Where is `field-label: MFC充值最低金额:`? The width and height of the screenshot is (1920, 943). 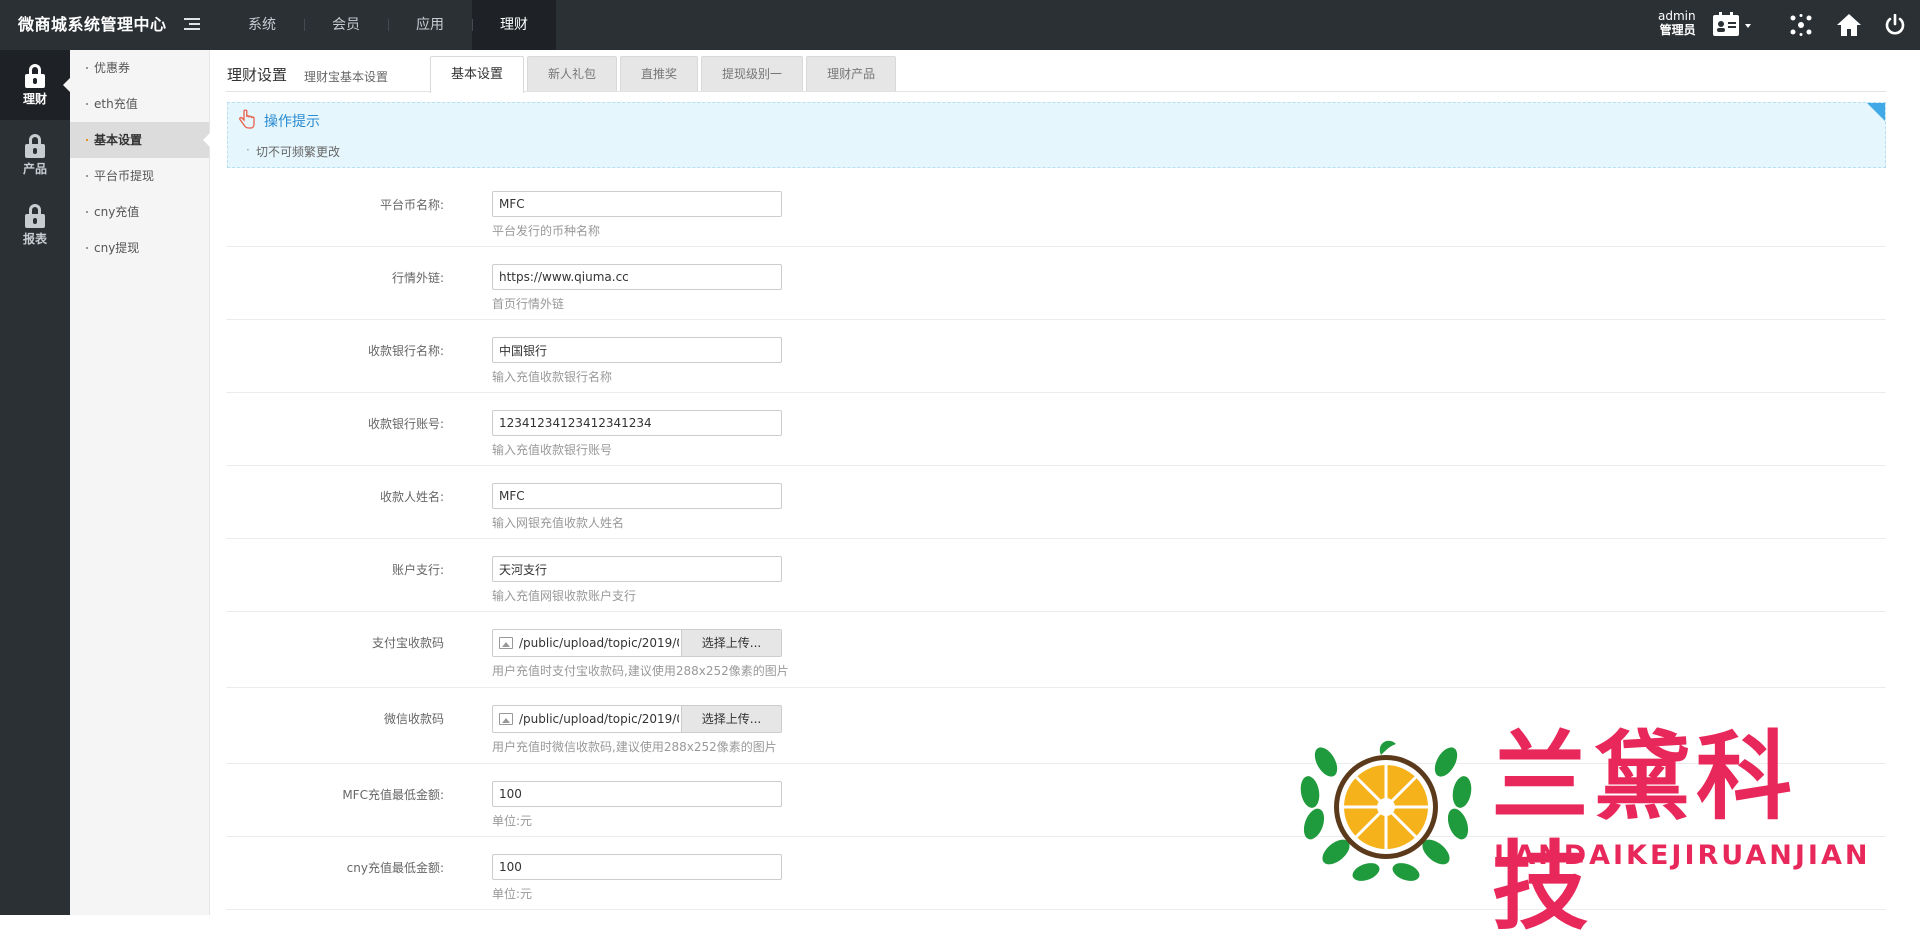 field-label: MFC充值最低金额: is located at coordinates (393, 795).